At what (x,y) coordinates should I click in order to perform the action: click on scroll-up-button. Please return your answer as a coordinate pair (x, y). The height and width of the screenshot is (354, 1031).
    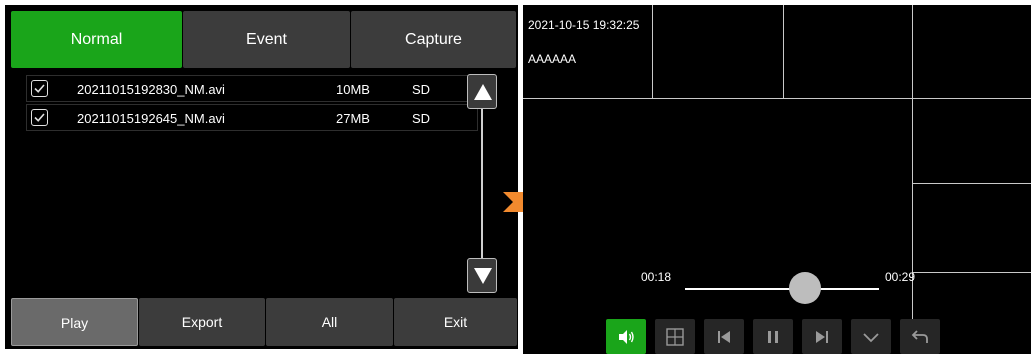
    Looking at the image, I should click on (482, 91).